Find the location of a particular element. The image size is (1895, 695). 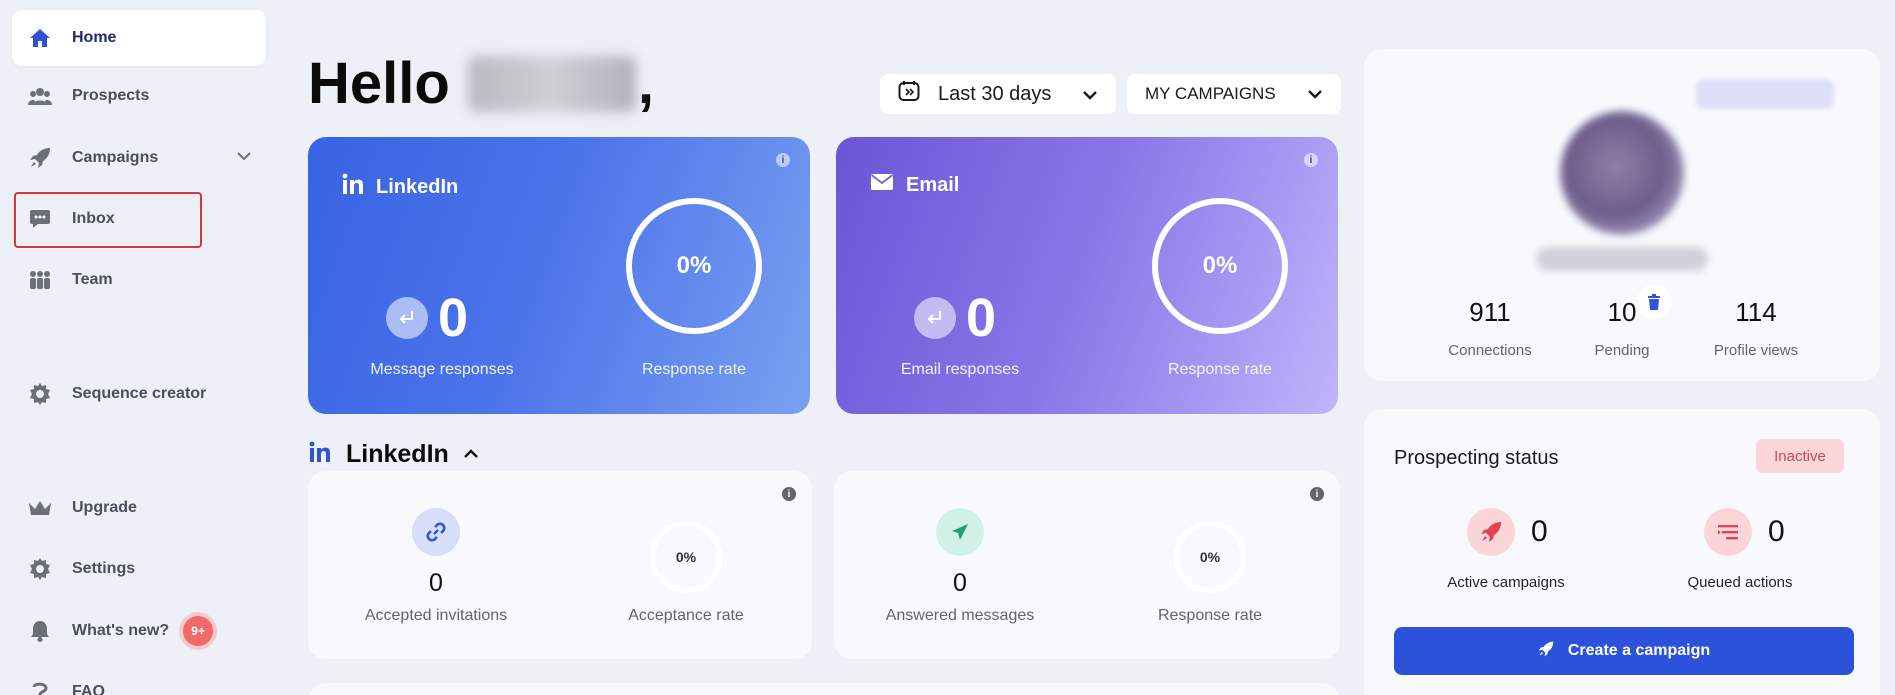

response-rate-ring: 0% is located at coordinates (694, 266).